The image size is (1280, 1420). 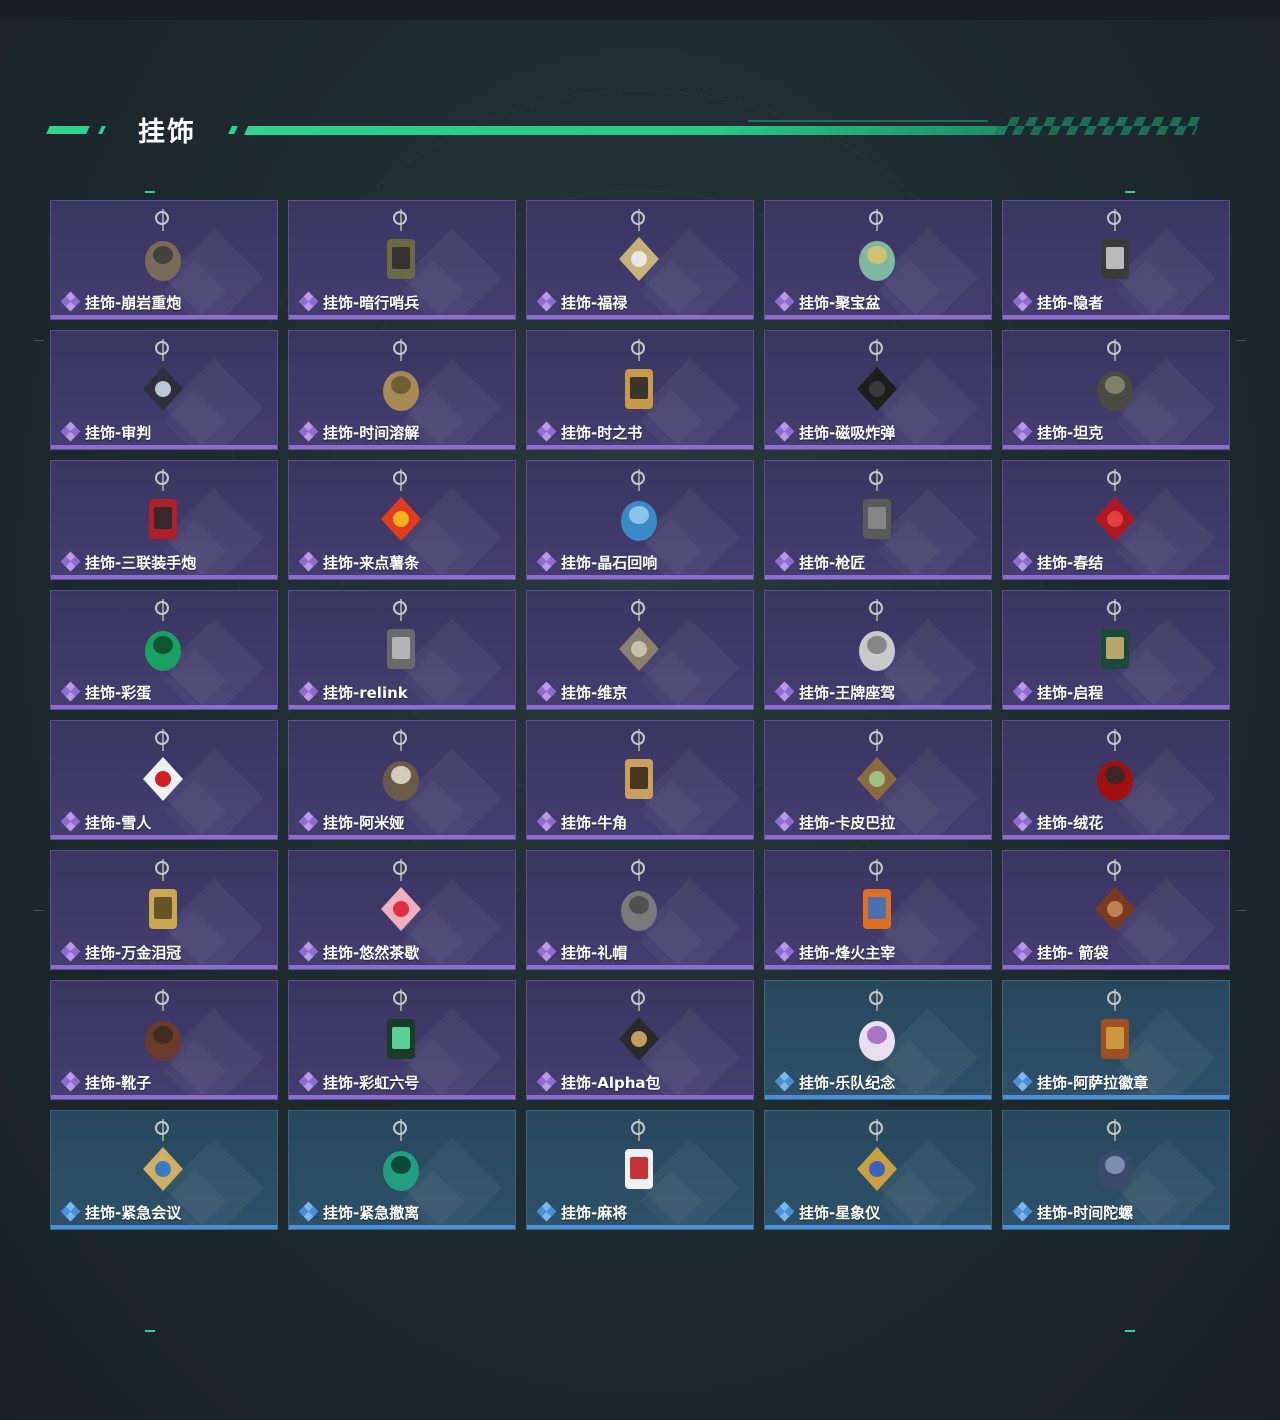 I want to click on charm-card: 挂饰-三联装手炮, so click(x=164, y=520).